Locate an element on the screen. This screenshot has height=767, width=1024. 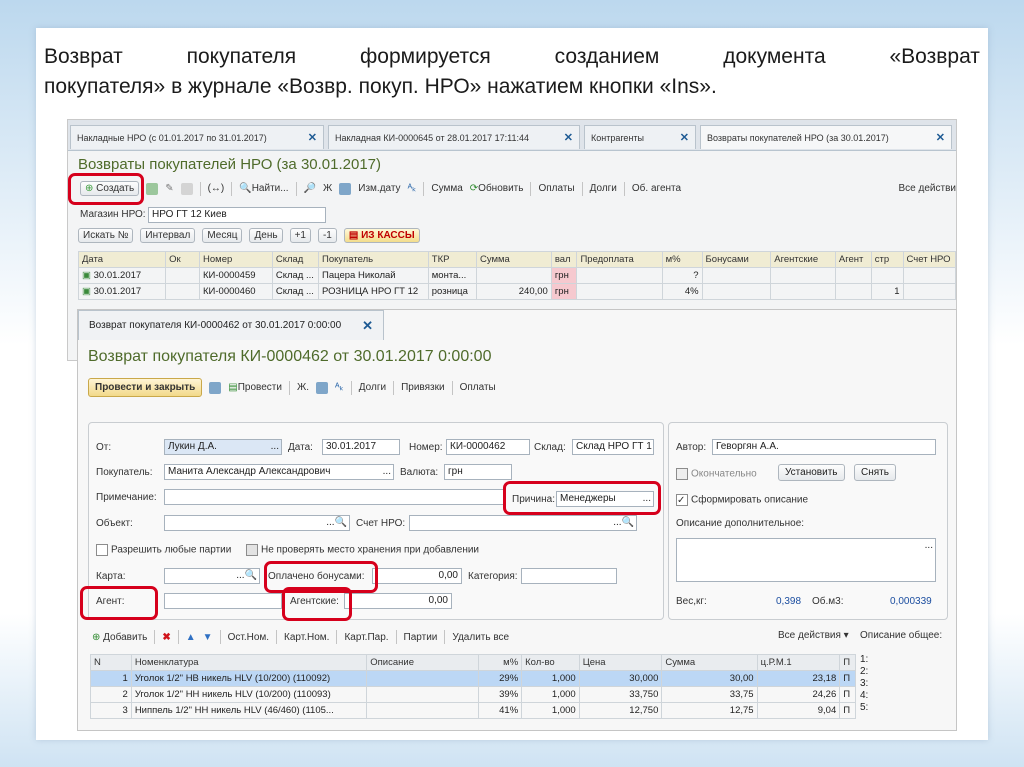
delete-icon is located at coordinates (186, 188).